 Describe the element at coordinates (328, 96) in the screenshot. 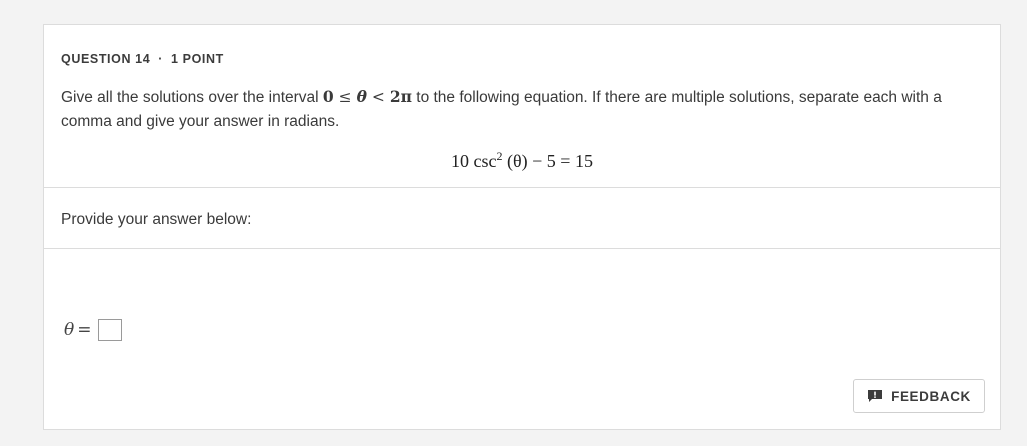

I see `interval-lower: 0` at that location.